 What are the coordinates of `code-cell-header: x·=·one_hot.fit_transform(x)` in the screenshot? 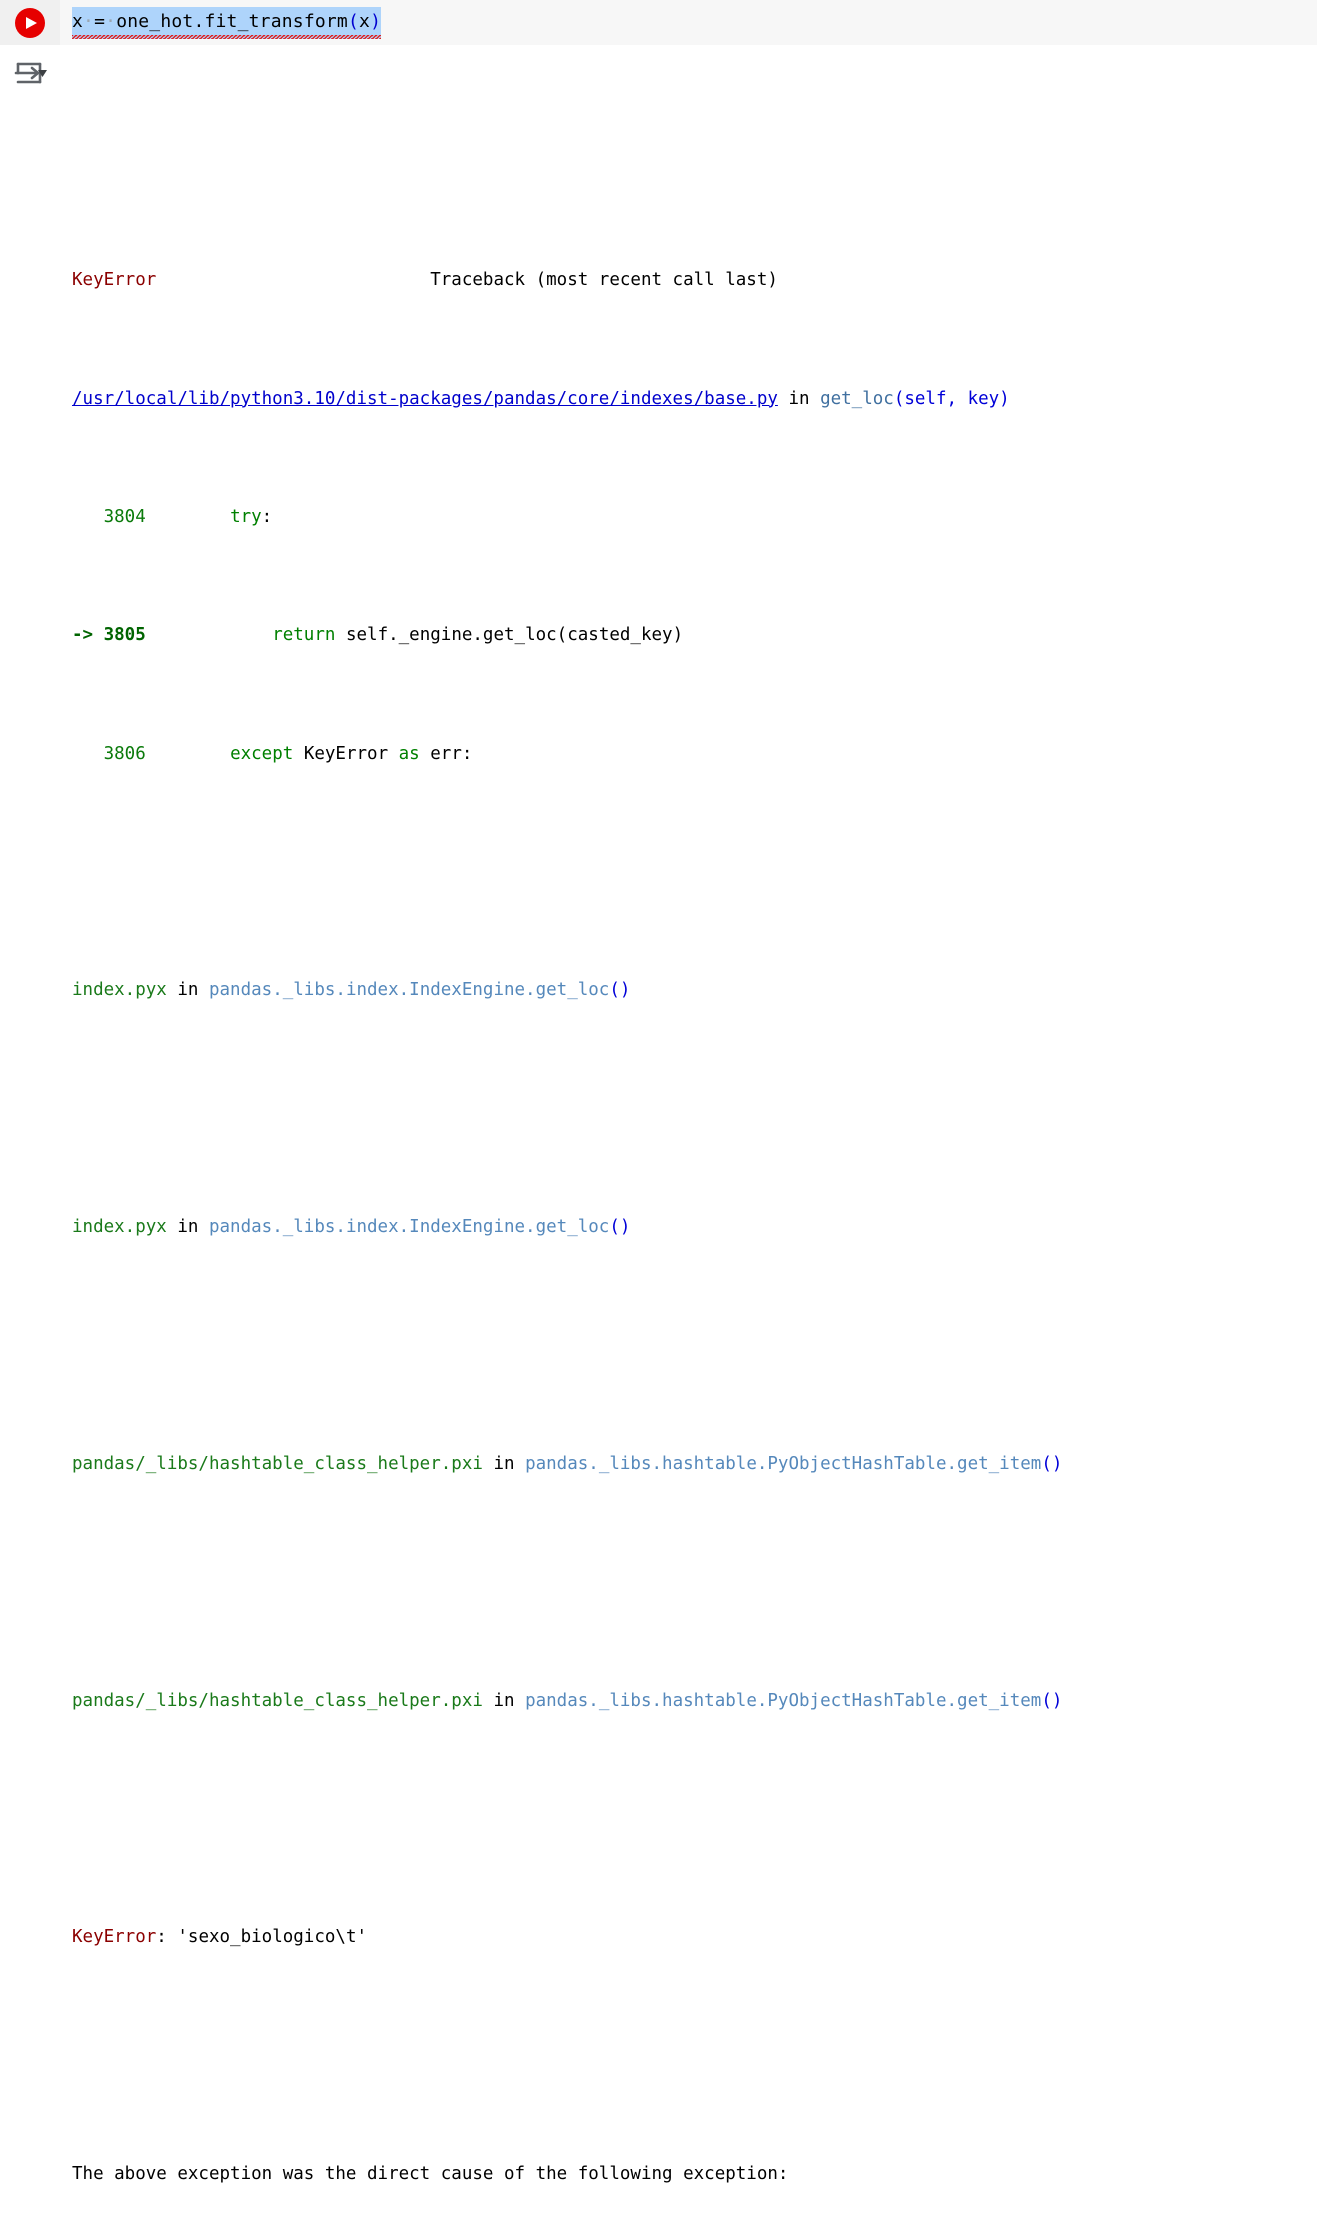 It's located at (658, 22).